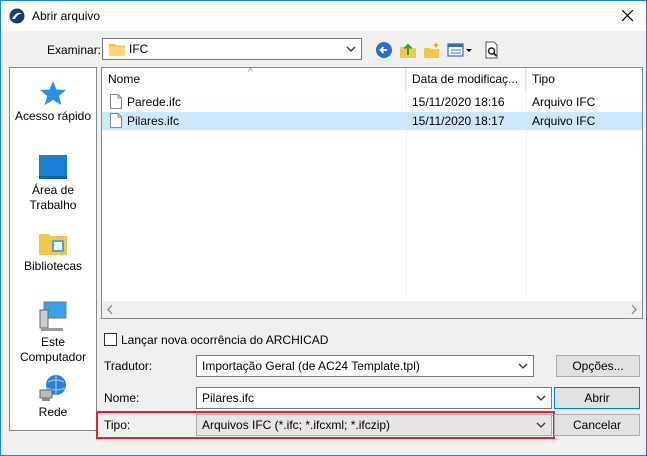 The image size is (647, 456). What do you see at coordinates (74, 50) in the screenshot?
I see `location-label: Examinar:` at bounding box center [74, 50].